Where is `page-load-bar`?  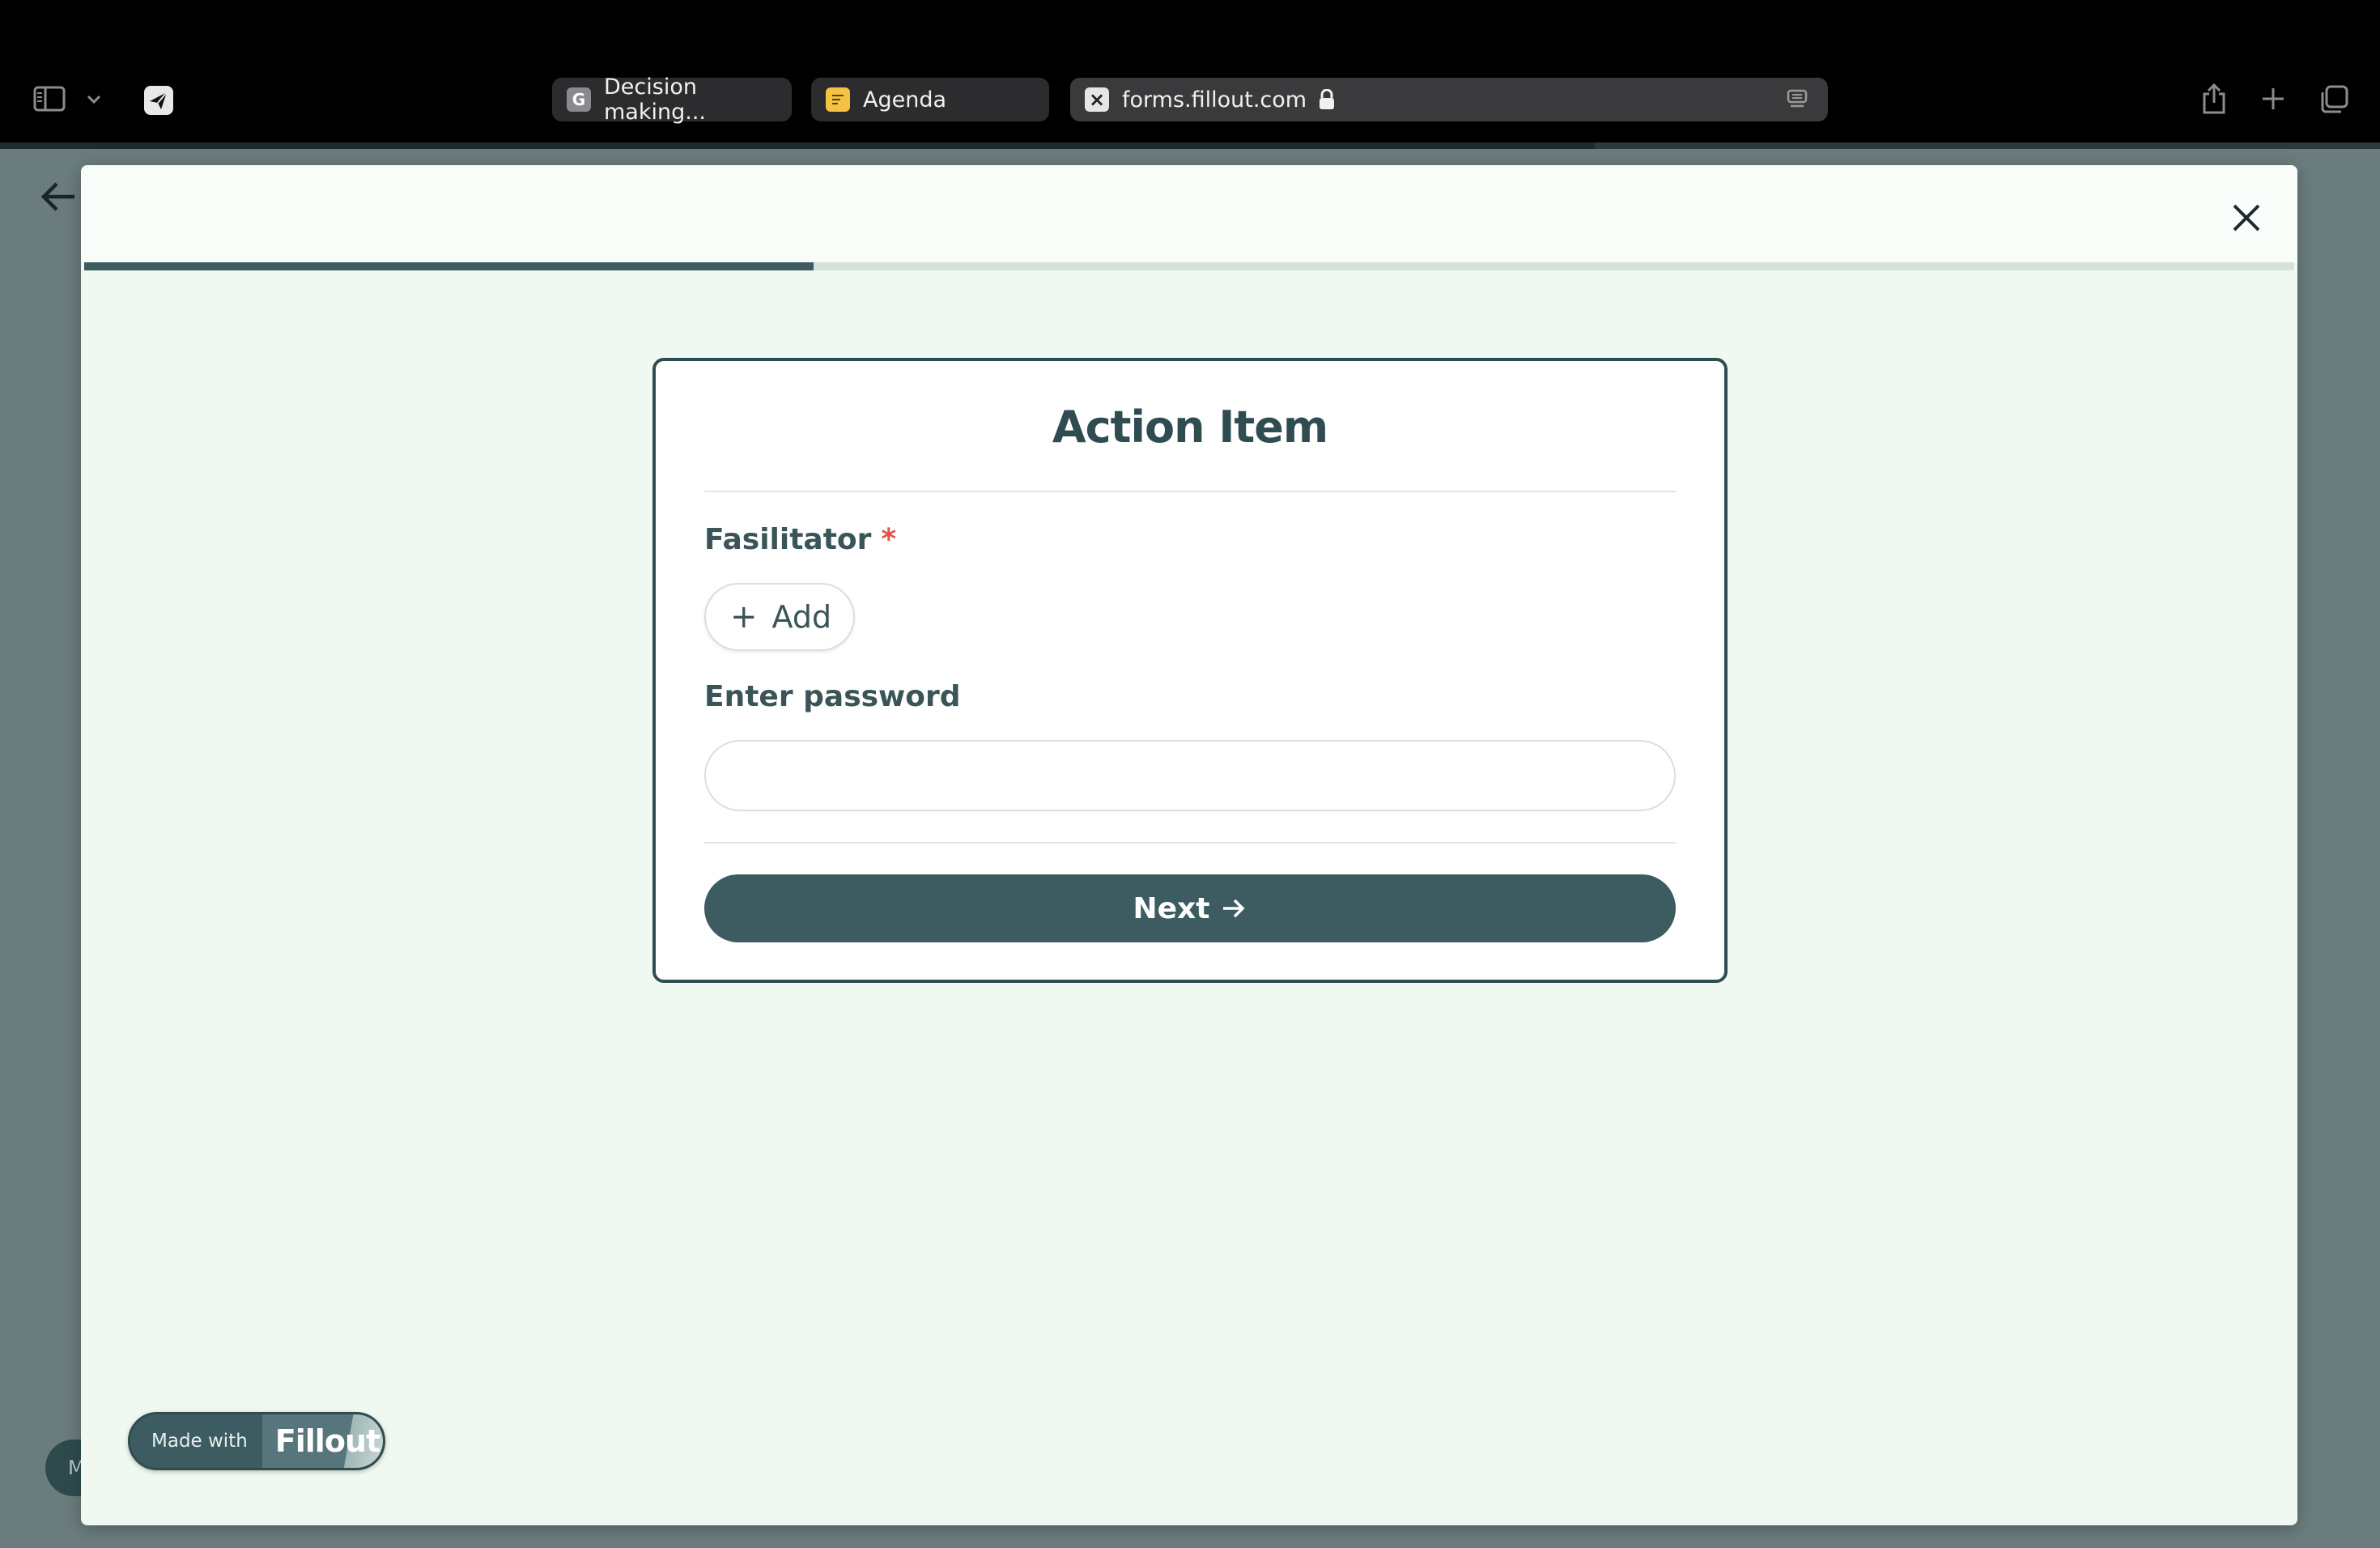 page-load-bar is located at coordinates (1190, 145).